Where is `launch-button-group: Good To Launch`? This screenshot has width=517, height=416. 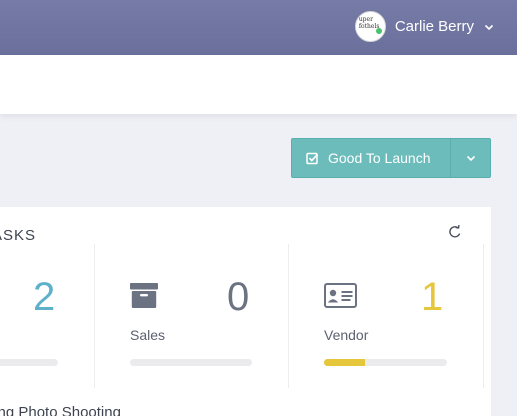 launch-button-group: Good To Launch is located at coordinates (391, 158).